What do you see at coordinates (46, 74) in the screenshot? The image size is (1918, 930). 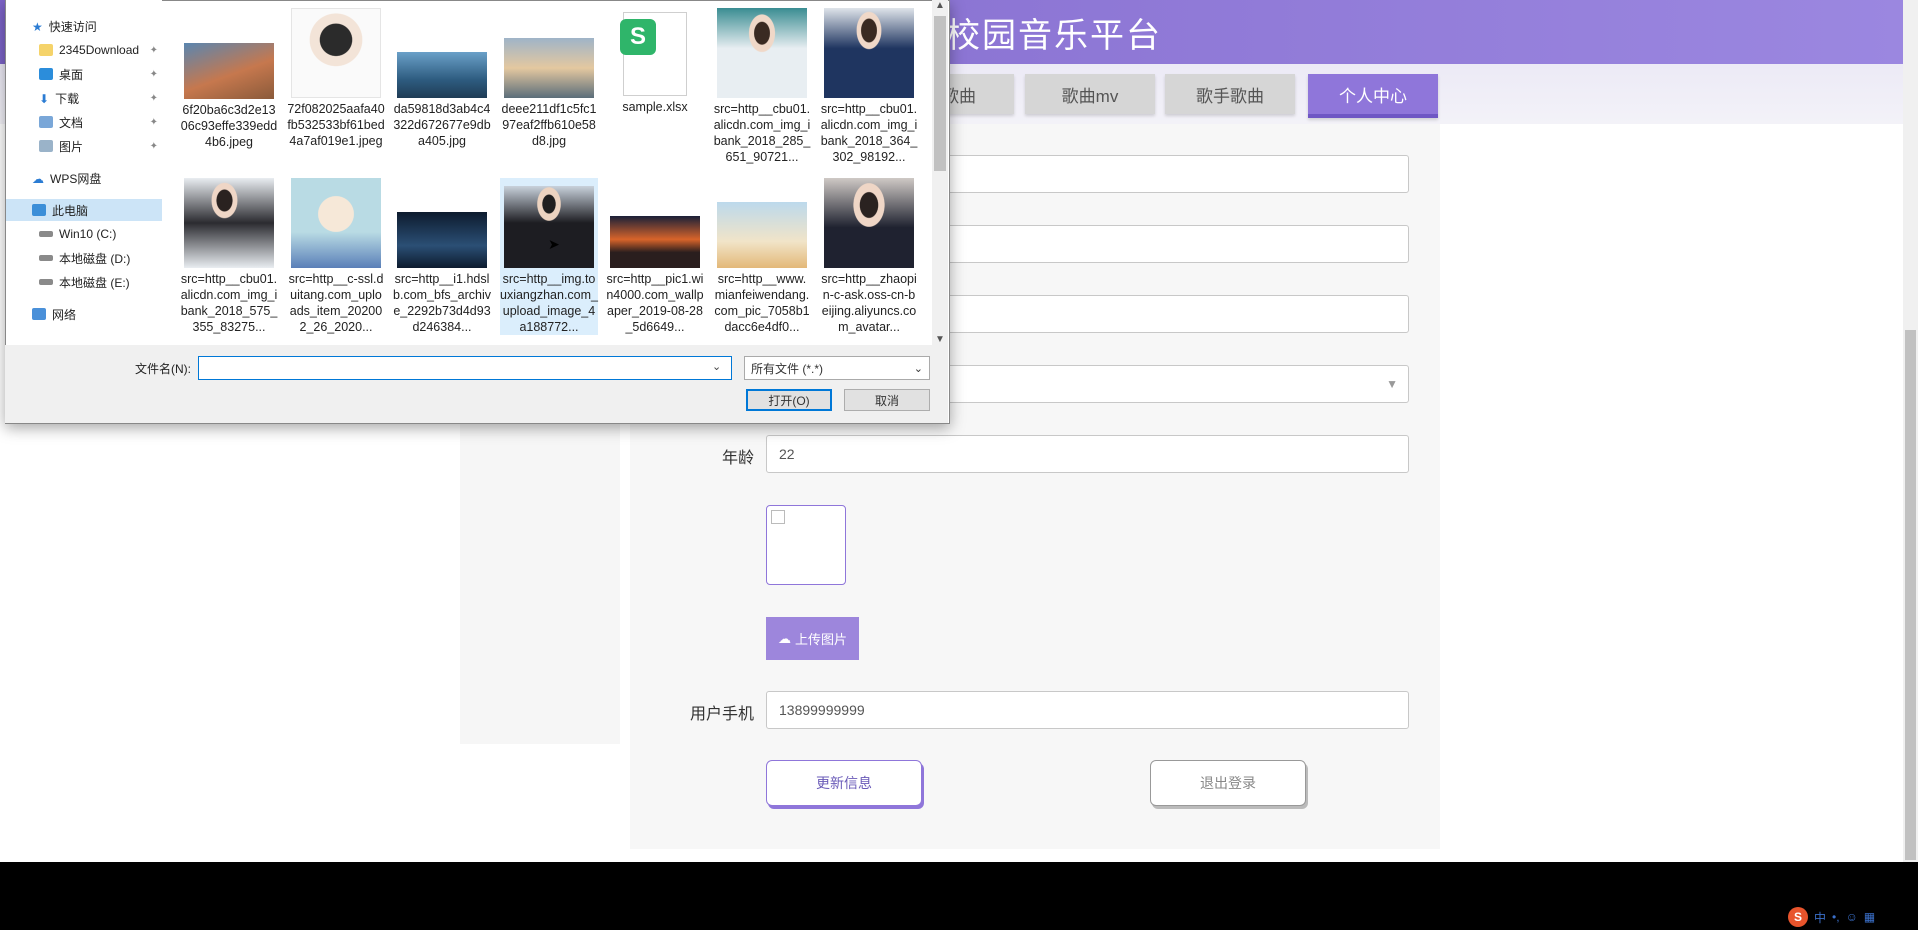 I see `desktop-icon` at bounding box center [46, 74].